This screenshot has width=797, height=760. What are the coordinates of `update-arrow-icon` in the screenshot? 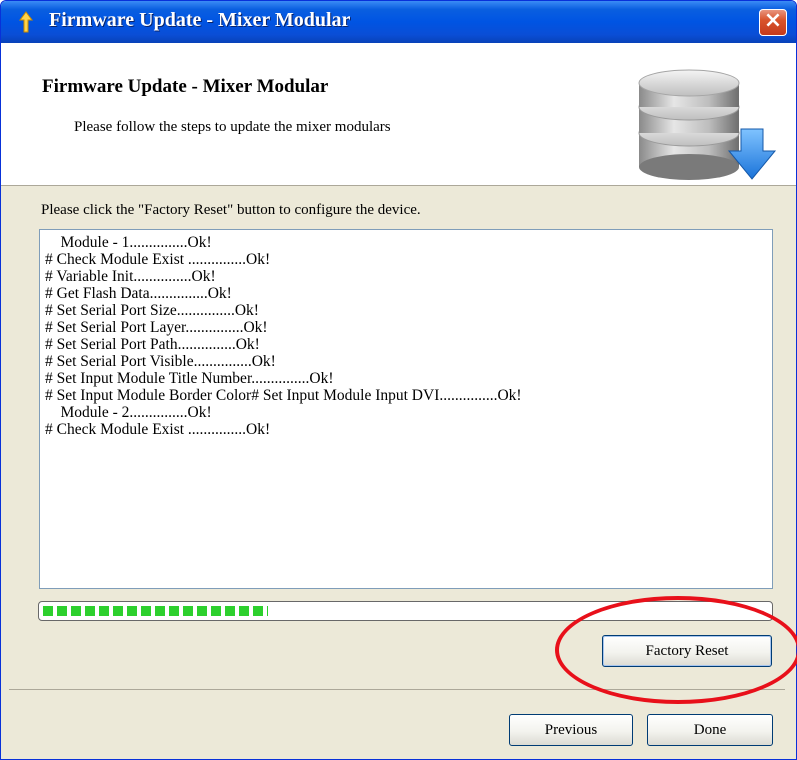 It's located at (26, 22).